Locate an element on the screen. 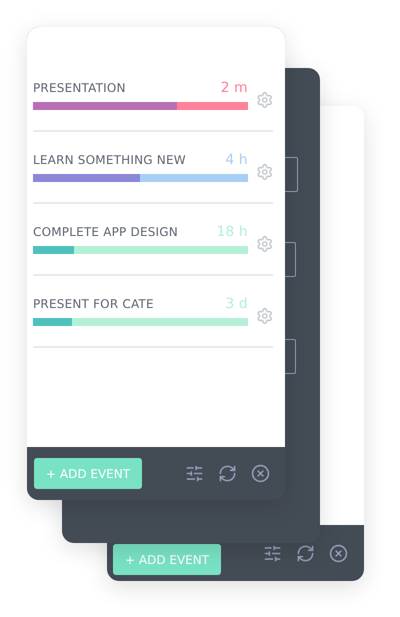 Image resolution: width=400 pixels, height=617 pixels. time-remaining: 4 h is located at coordinates (236, 160).